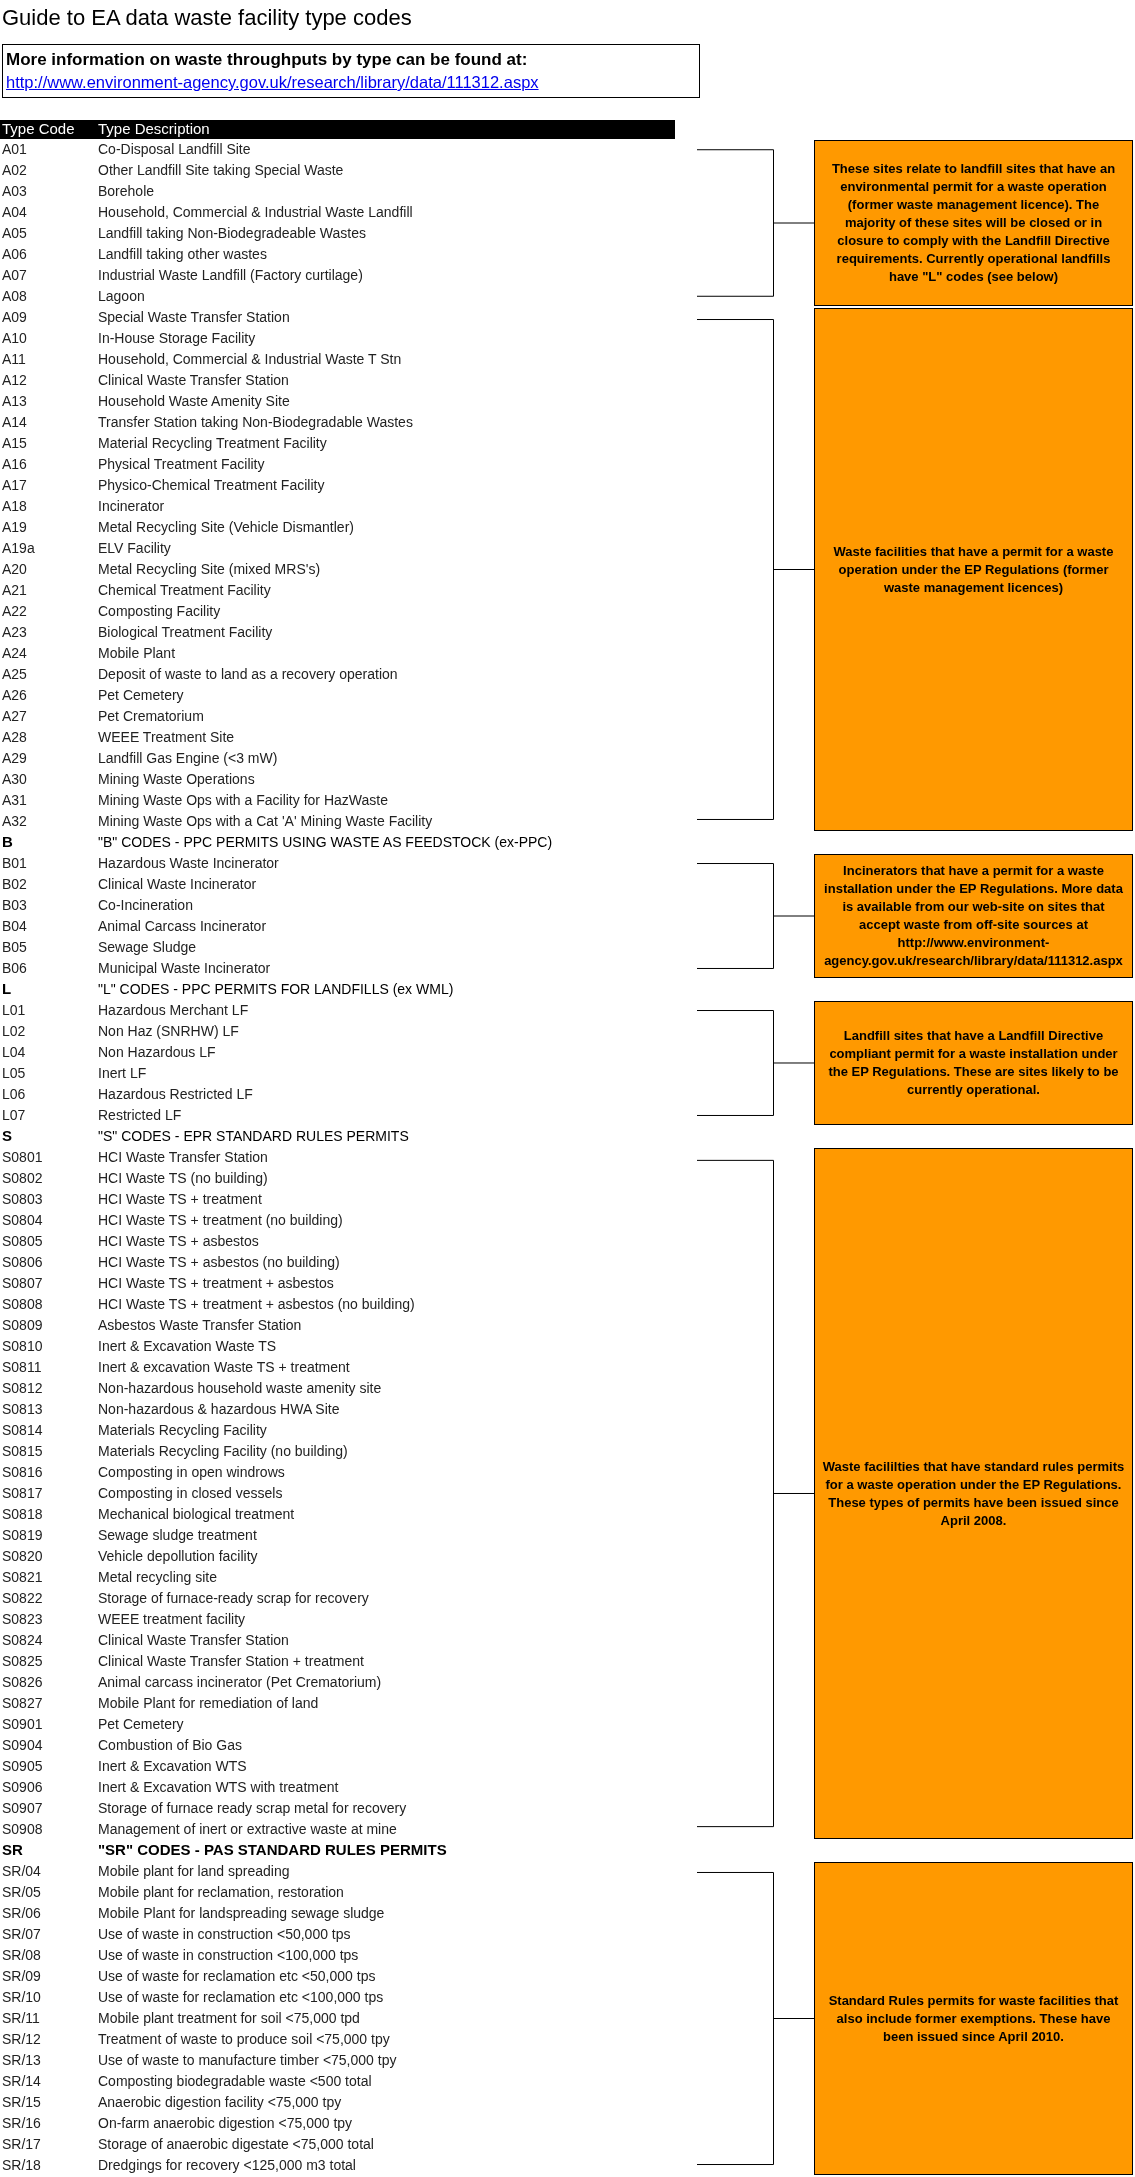 The image size is (1135, 2177). What do you see at coordinates (212, 443) in the screenshot?
I see `type-description: Material Recycling Treatment Facility` at bounding box center [212, 443].